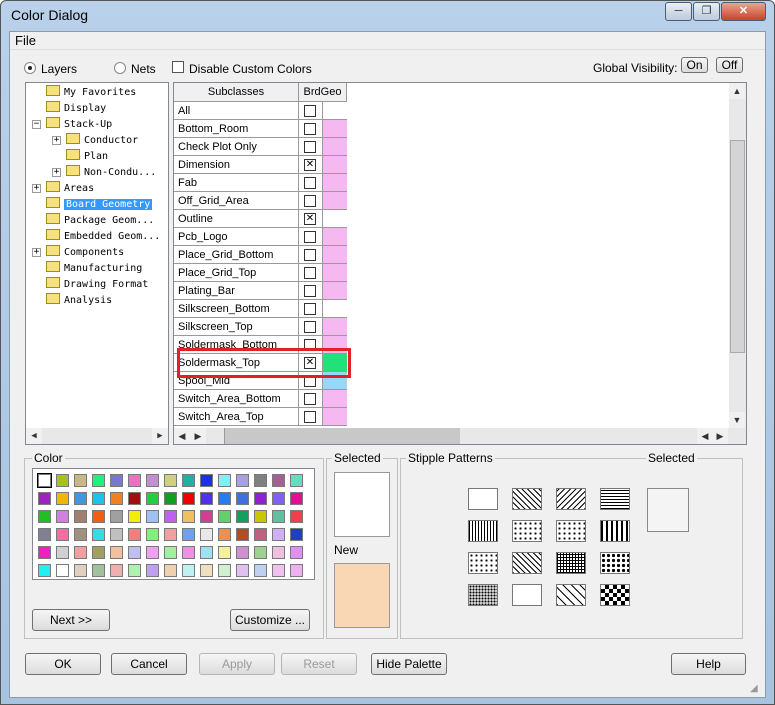 Image resolution: width=775 pixels, height=705 pixels. What do you see at coordinates (737, 255) in the screenshot?
I see `grid-vertical-scrollbar: ▲ ▼` at bounding box center [737, 255].